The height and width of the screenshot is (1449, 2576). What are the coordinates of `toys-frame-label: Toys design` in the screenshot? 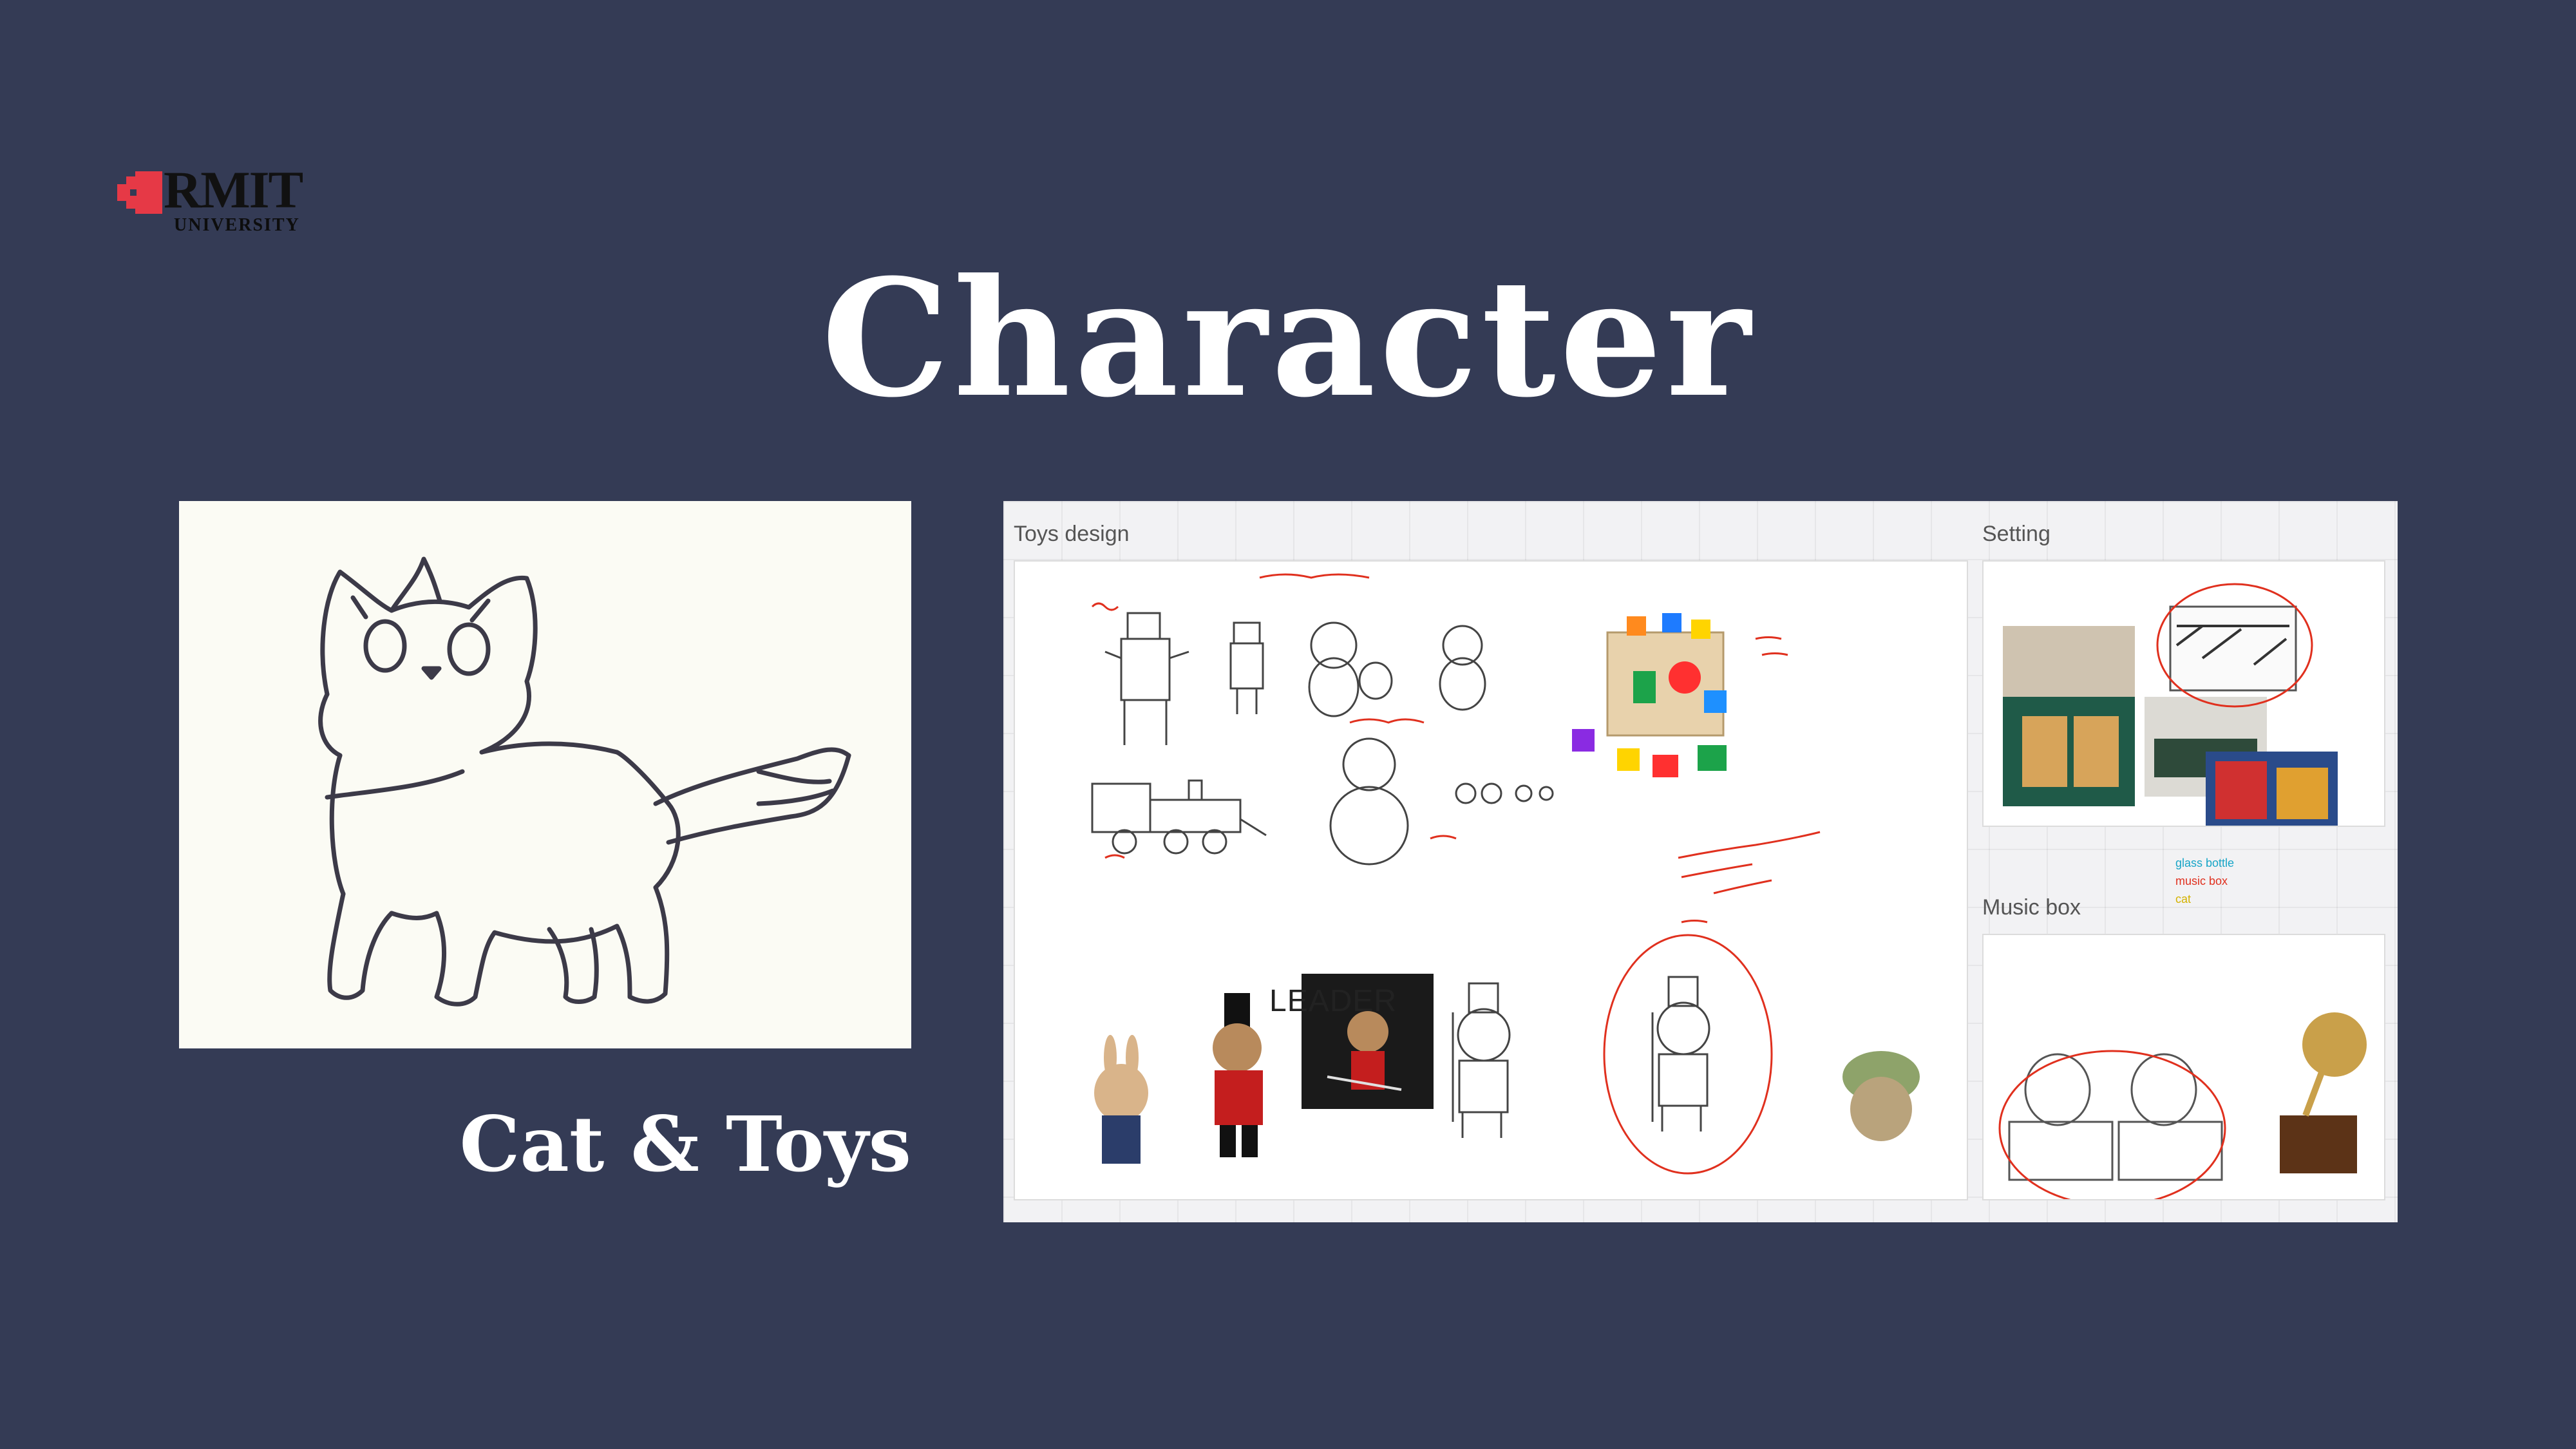 It's located at (1072, 534).